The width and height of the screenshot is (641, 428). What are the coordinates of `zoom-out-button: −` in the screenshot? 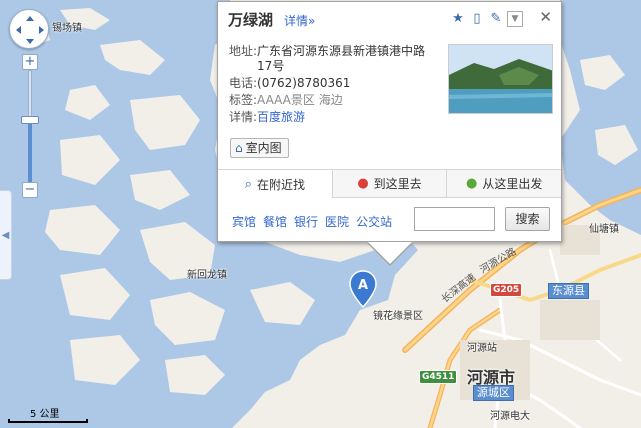 It's located at (30, 190).